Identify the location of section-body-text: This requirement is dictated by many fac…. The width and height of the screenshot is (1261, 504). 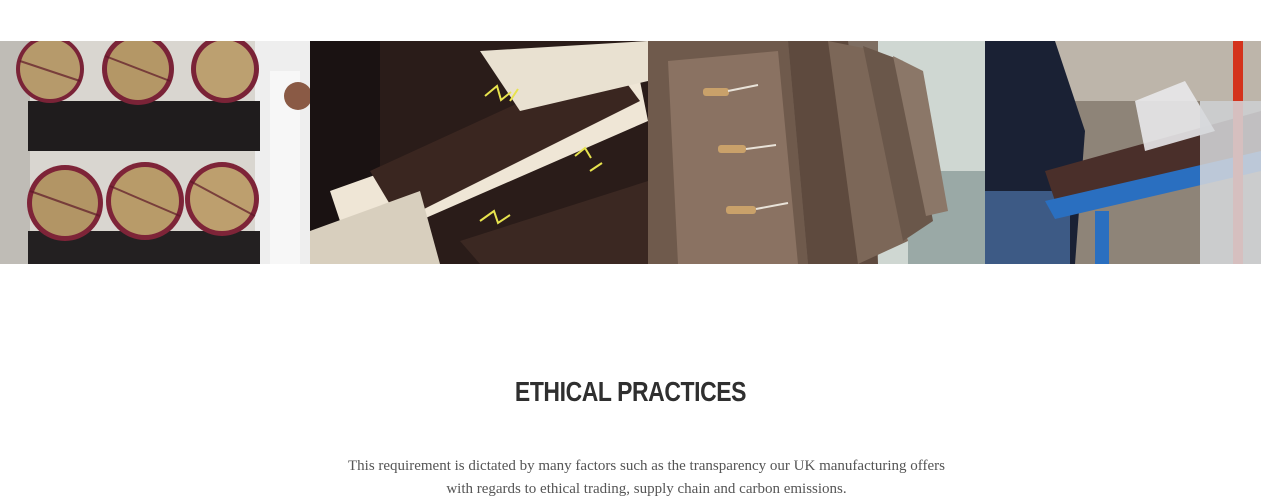
(646, 477).